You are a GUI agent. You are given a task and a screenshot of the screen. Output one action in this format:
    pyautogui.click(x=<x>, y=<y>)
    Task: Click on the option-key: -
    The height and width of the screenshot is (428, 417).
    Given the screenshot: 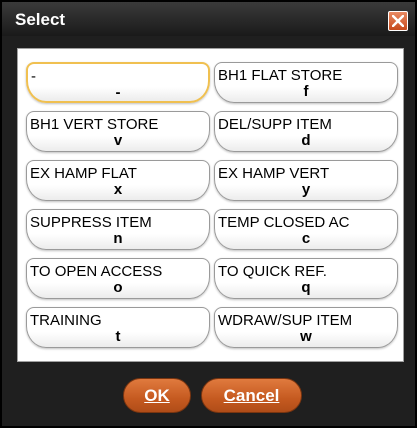 What is the action you would take?
    pyautogui.click(x=118, y=92)
    